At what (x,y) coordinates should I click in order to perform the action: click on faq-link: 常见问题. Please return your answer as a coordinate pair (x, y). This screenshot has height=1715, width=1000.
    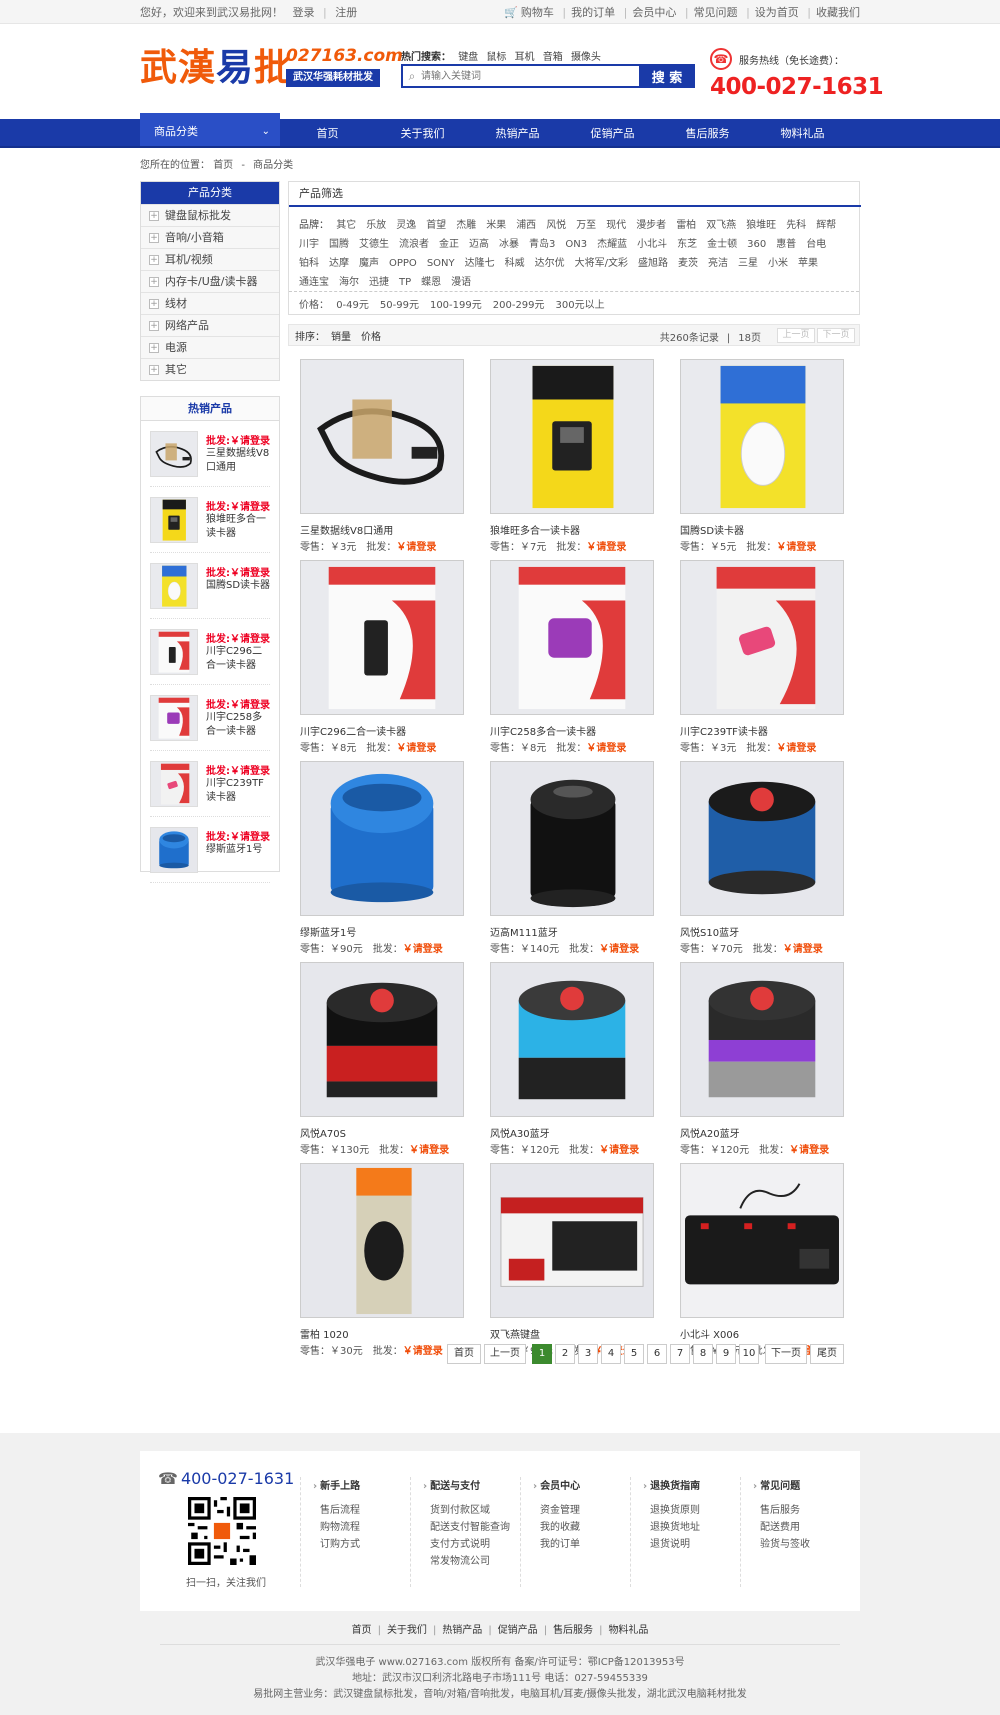
    Looking at the image, I should click on (716, 12).